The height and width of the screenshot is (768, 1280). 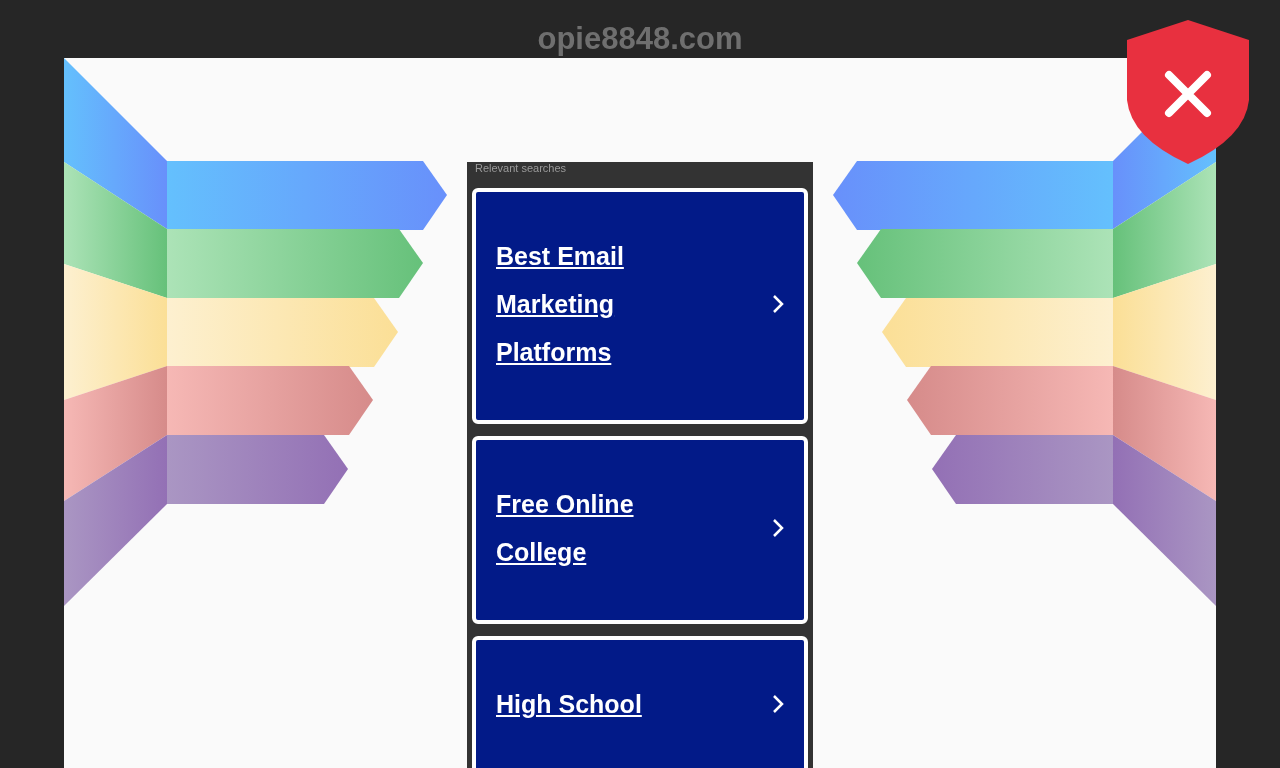 What do you see at coordinates (640, 702) in the screenshot?
I see `search-result-link: High School` at bounding box center [640, 702].